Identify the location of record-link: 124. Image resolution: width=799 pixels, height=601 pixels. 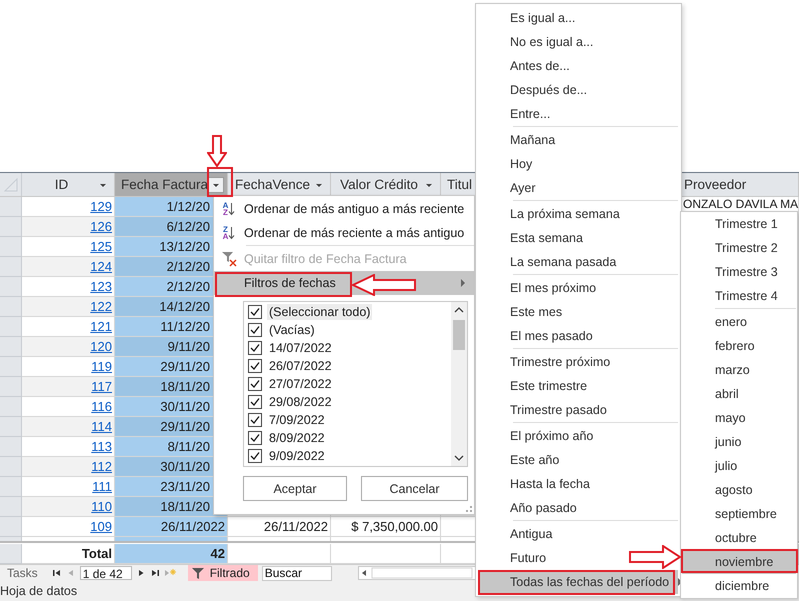
(101, 266).